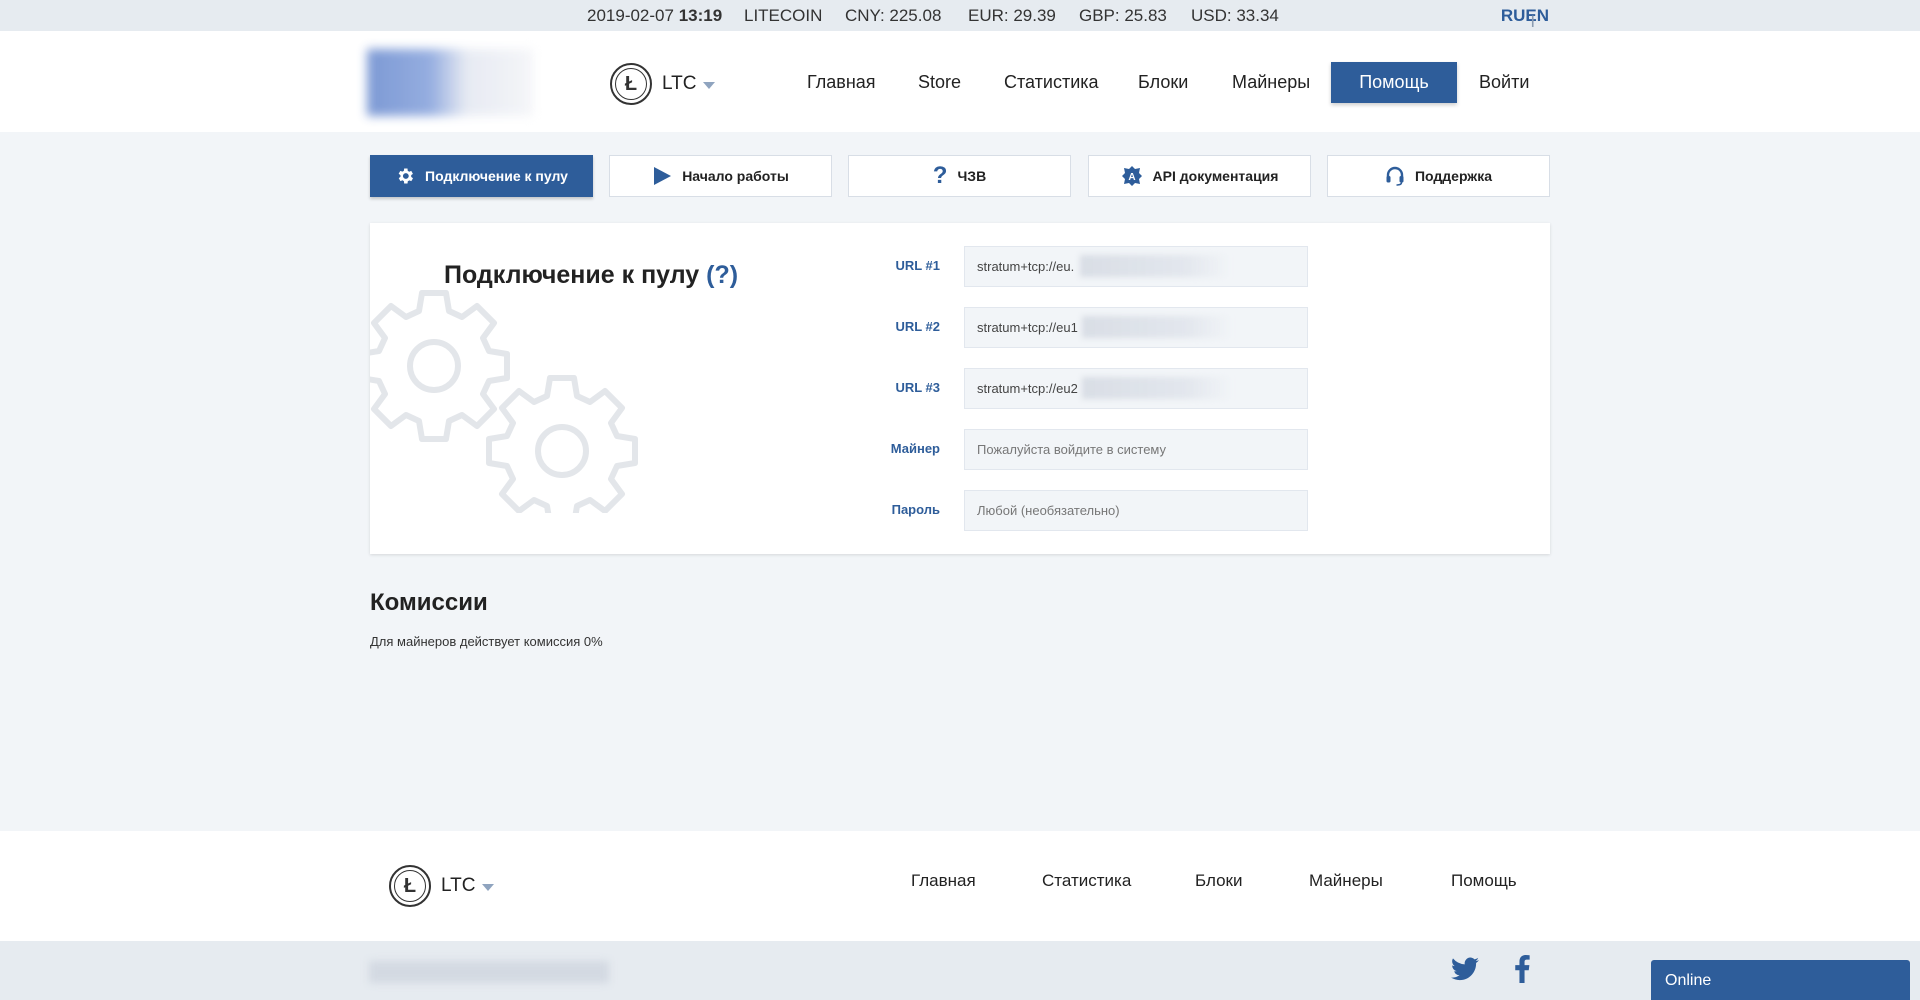 This screenshot has width=1920, height=1000. Describe the element at coordinates (429, 602) in the screenshot. I see `commissions-heading: Комиссии` at that location.